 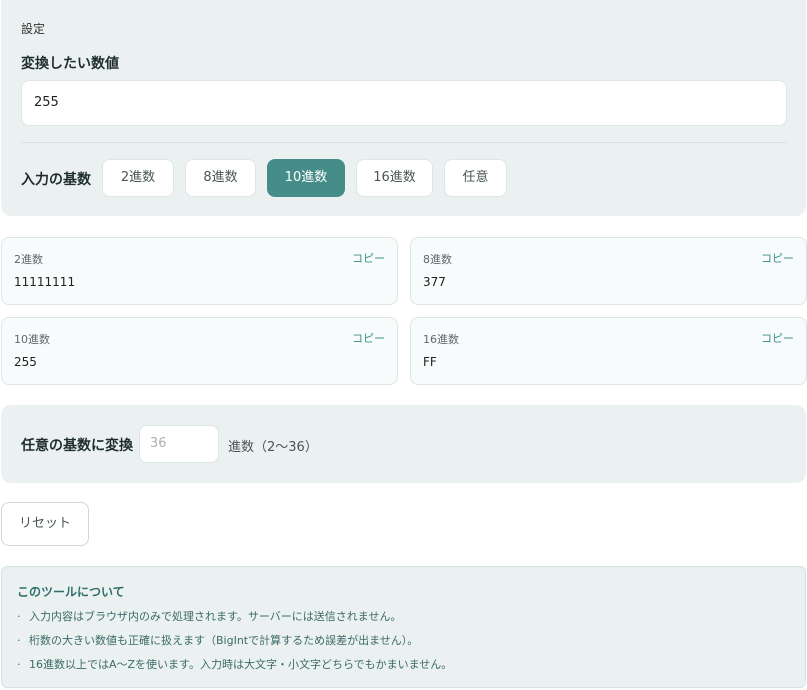 What do you see at coordinates (220, 178) in the screenshot?
I see `base-button-8: 8進数` at bounding box center [220, 178].